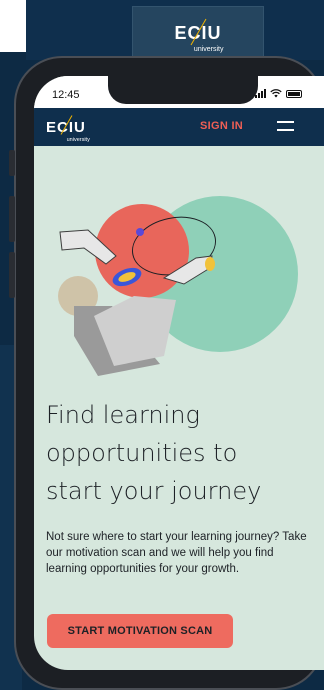 Image resolution: width=324 pixels, height=690 pixels. I want to click on orbit-dot, so click(140, 232).